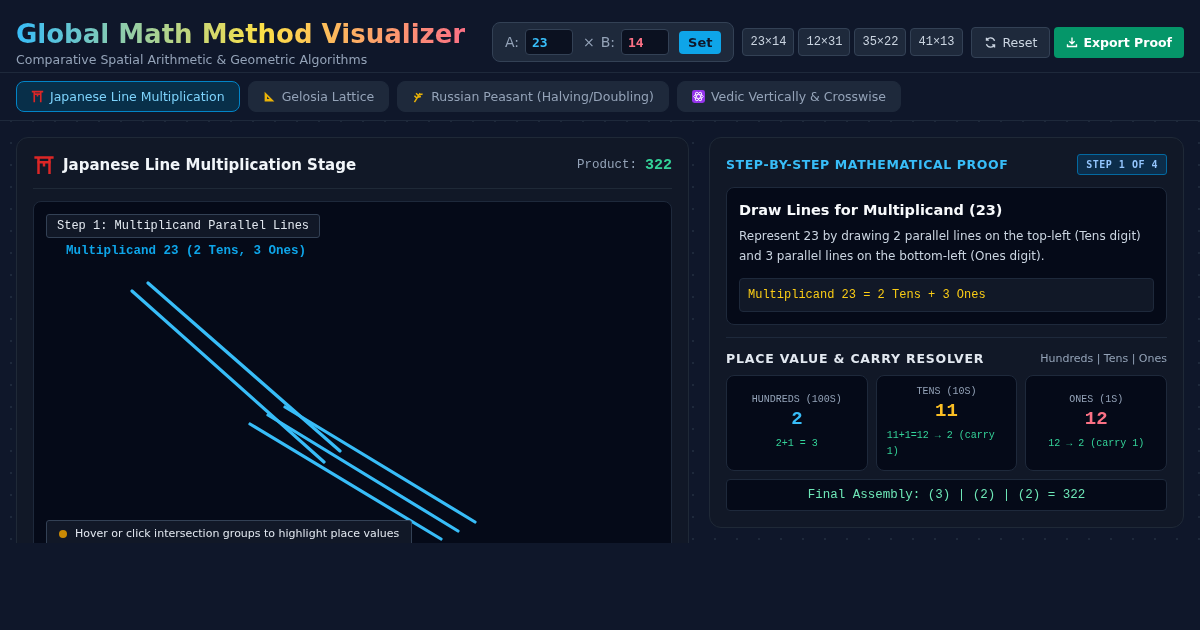 This screenshot has height=630, width=1200. I want to click on place-note: 12 → 2 (carry 1), so click(1096, 444).